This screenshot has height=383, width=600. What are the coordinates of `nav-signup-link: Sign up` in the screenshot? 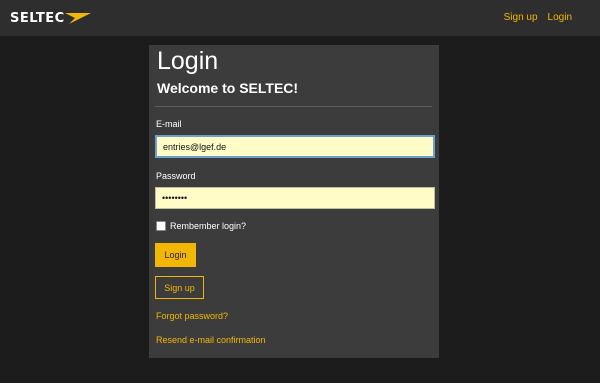 It's located at (521, 17).